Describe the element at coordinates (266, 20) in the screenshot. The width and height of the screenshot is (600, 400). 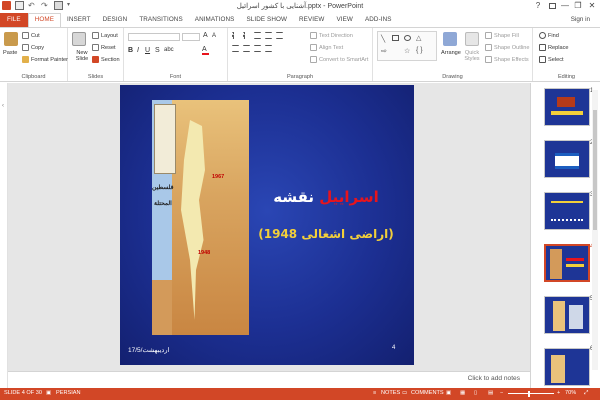
I see `tab-slide-show: SLIDE SHOW` at that location.